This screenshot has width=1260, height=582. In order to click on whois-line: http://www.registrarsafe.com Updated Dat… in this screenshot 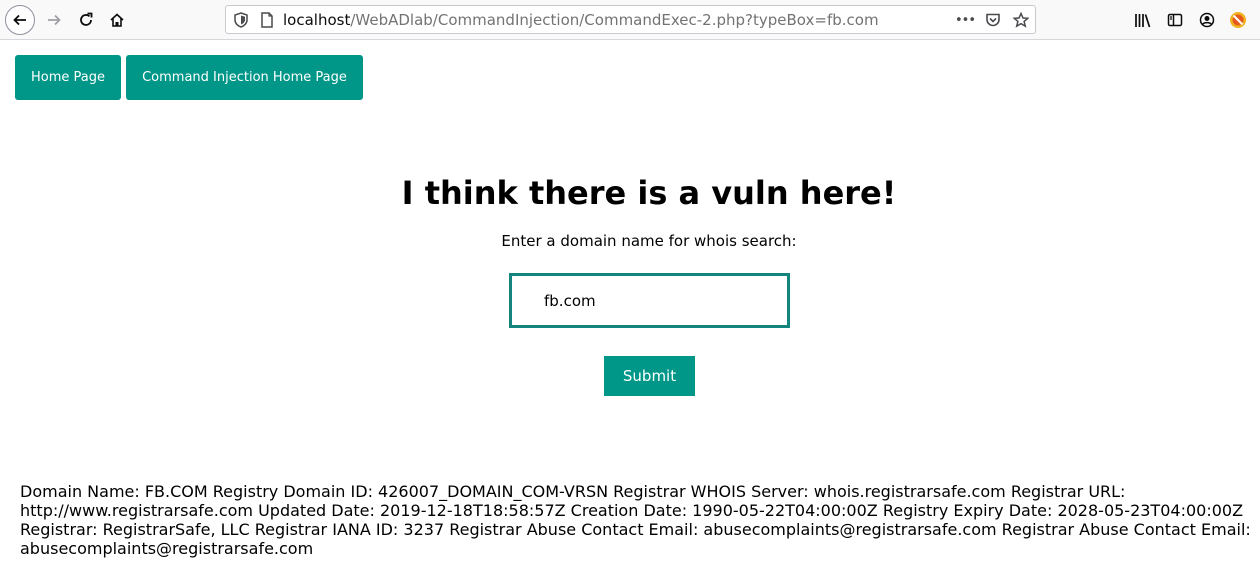, I will do `click(632, 510)`.